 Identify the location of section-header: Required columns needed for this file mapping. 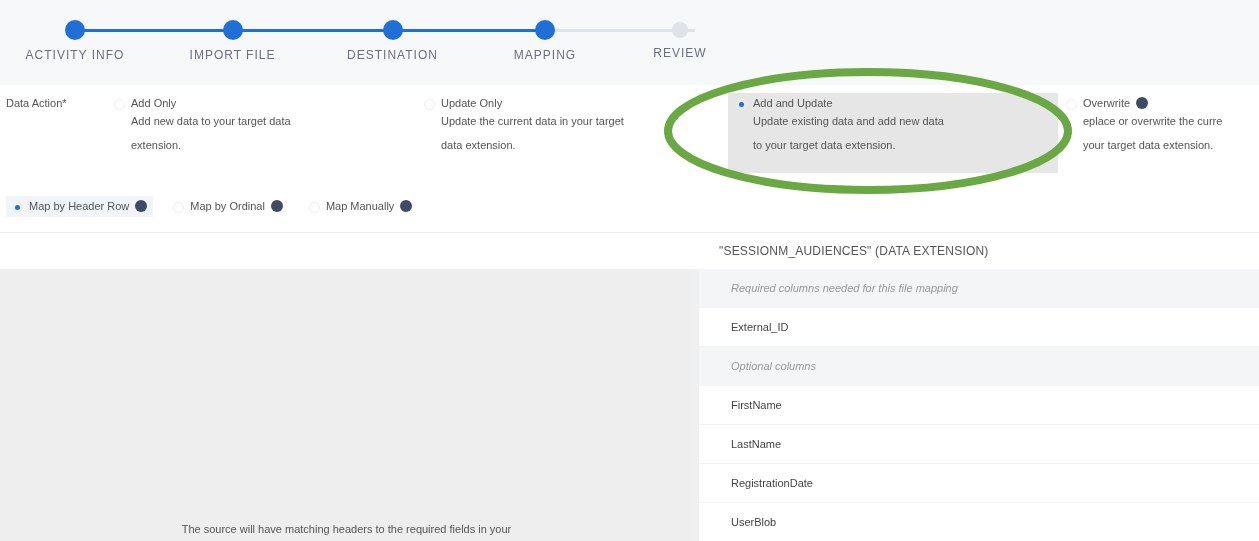
(979, 288).